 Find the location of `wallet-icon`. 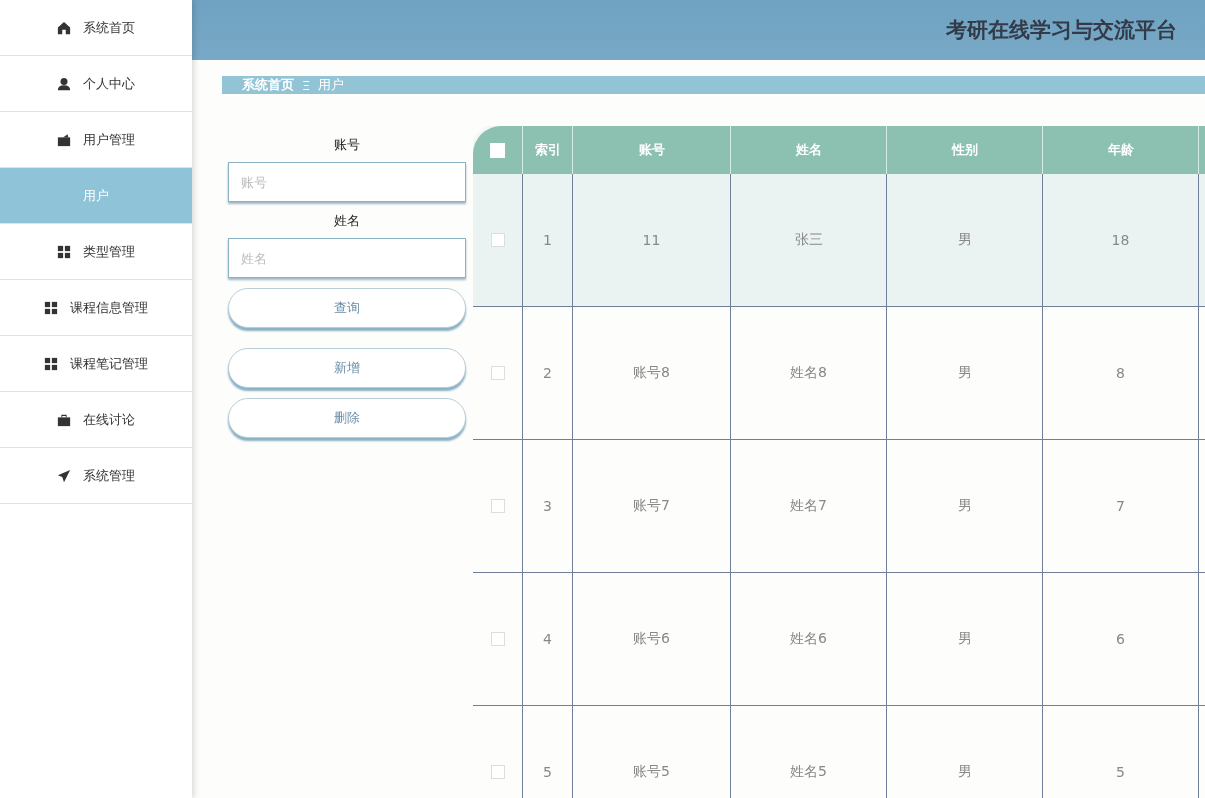

wallet-icon is located at coordinates (64, 139).